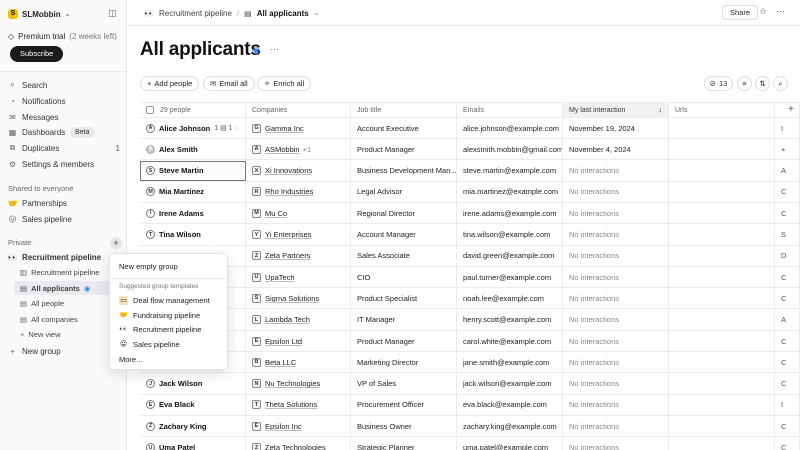 Image resolution: width=800 pixels, height=450 pixels. Describe the element at coordinates (283, 13) in the screenshot. I see `breadcrumb-current: All applicants` at that location.